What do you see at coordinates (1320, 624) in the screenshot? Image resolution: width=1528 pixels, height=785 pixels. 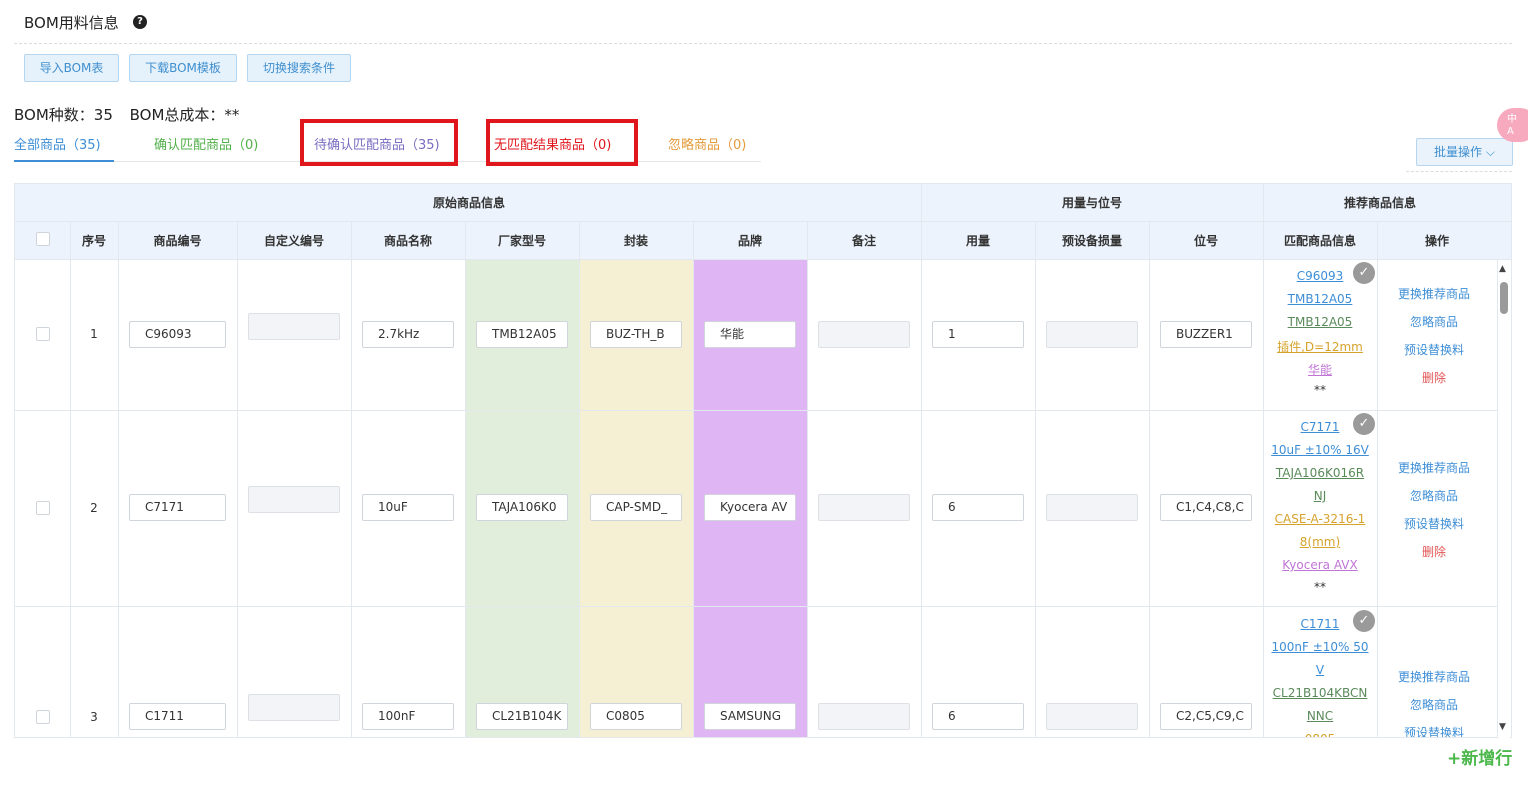 I see `match-code-link: C1711` at bounding box center [1320, 624].